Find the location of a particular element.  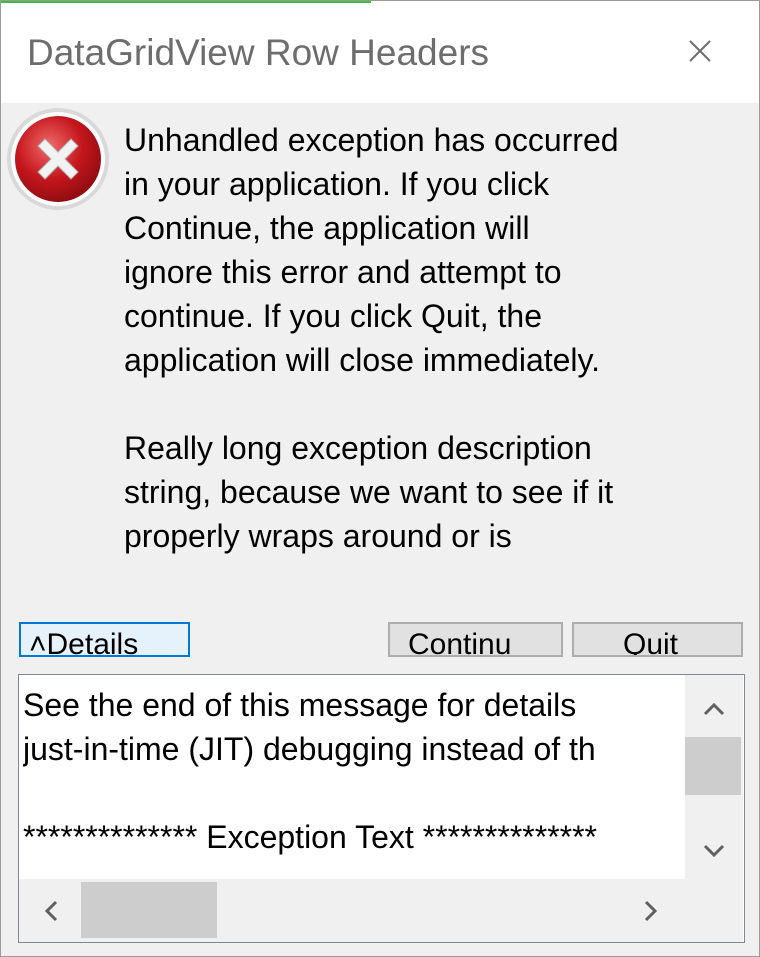

chevron-down-icon is located at coordinates (714, 851).